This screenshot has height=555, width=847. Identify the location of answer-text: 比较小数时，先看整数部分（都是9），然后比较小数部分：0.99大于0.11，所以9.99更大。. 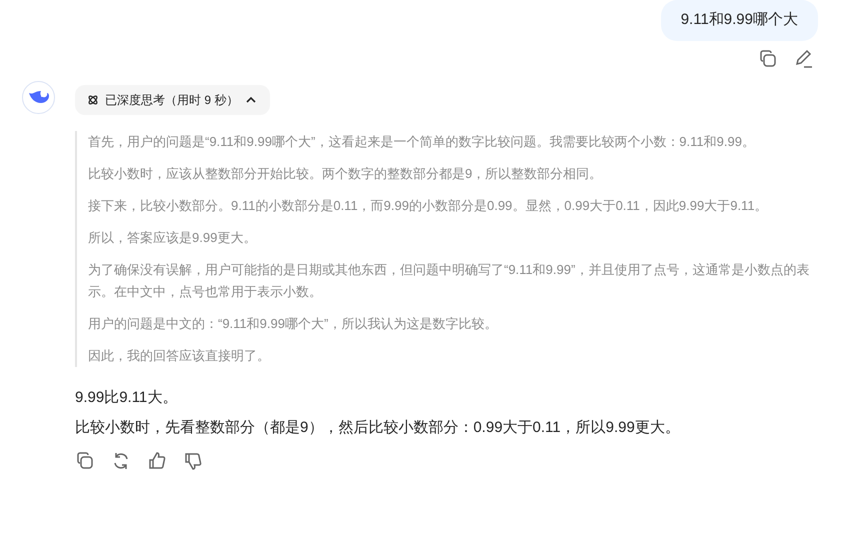
(378, 428).